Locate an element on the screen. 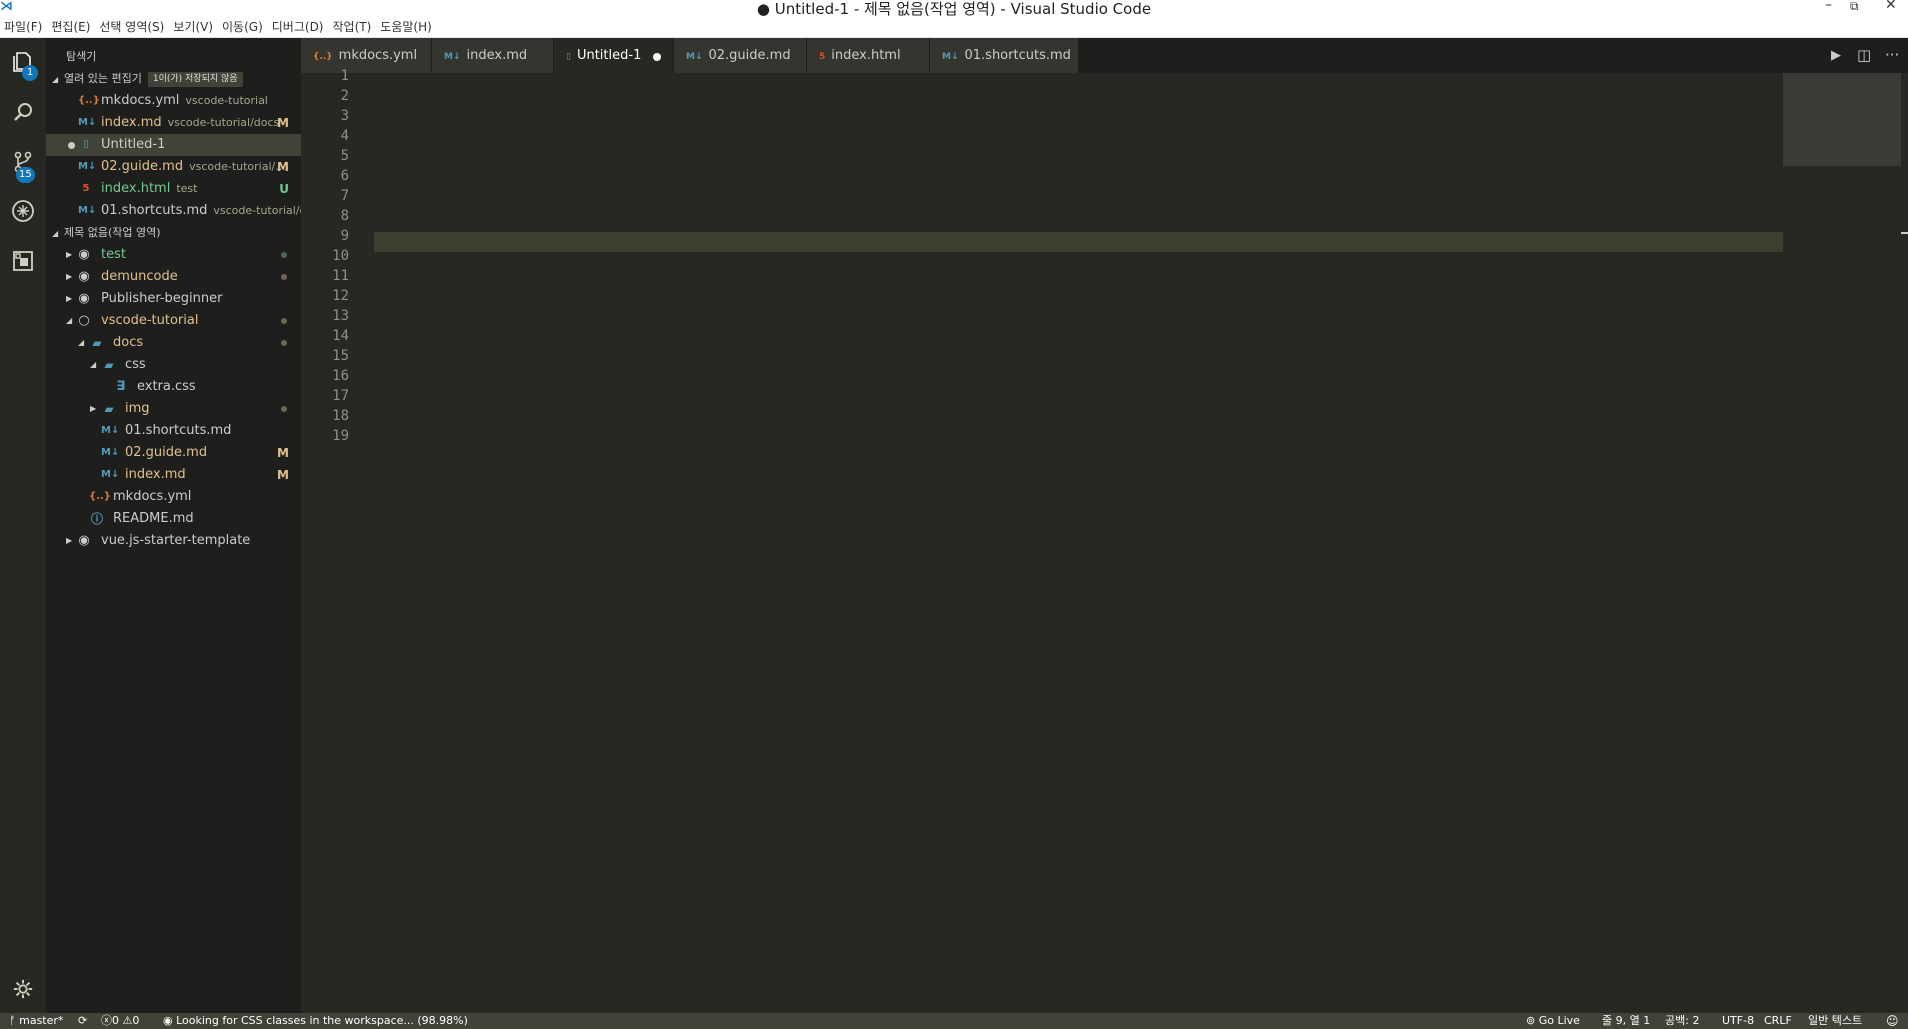 The image size is (1908, 1029). tree-item-index-md: M↓ index.md M is located at coordinates (173, 475).